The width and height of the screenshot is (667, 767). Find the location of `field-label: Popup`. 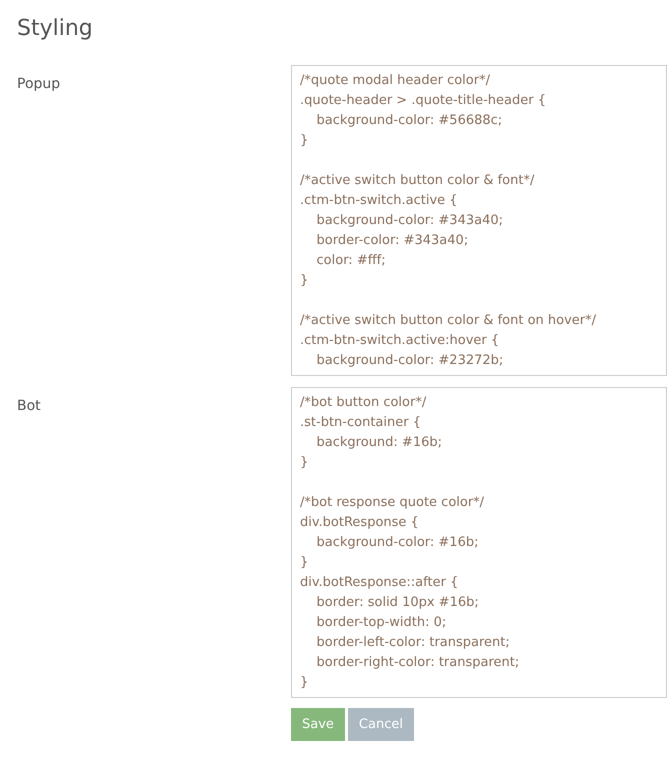

field-label: Popup is located at coordinates (39, 84).